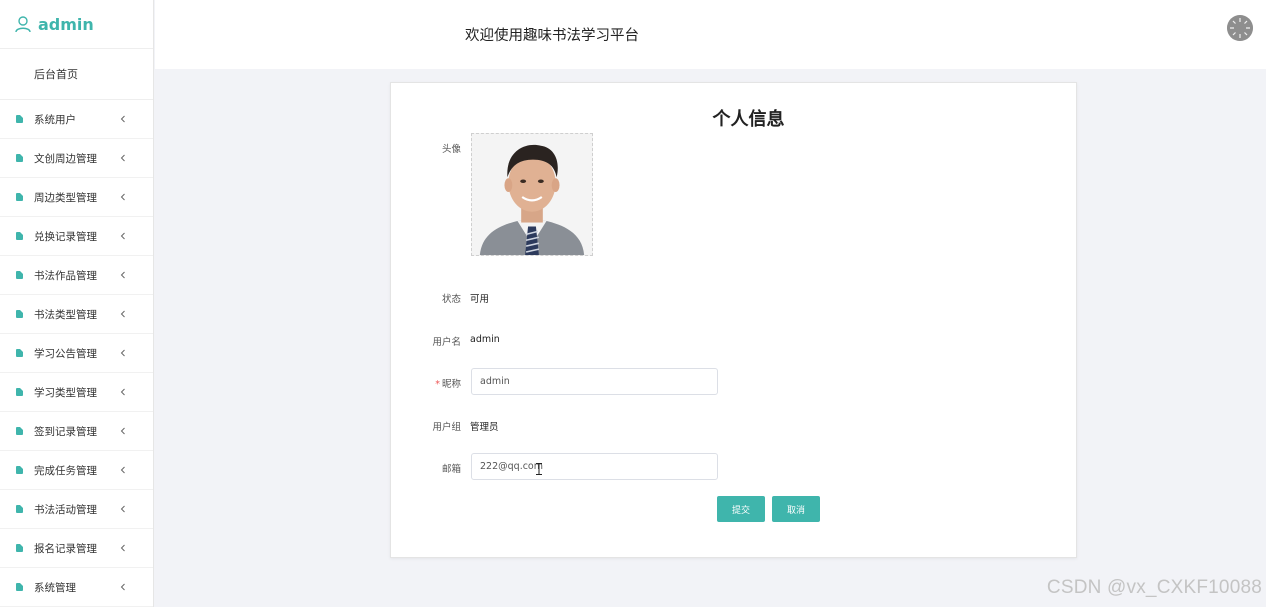 Image resolution: width=1266 pixels, height=607 pixels. Describe the element at coordinates (796, 509) in the screenshot. I see `cancel-button: 取消` at that location.